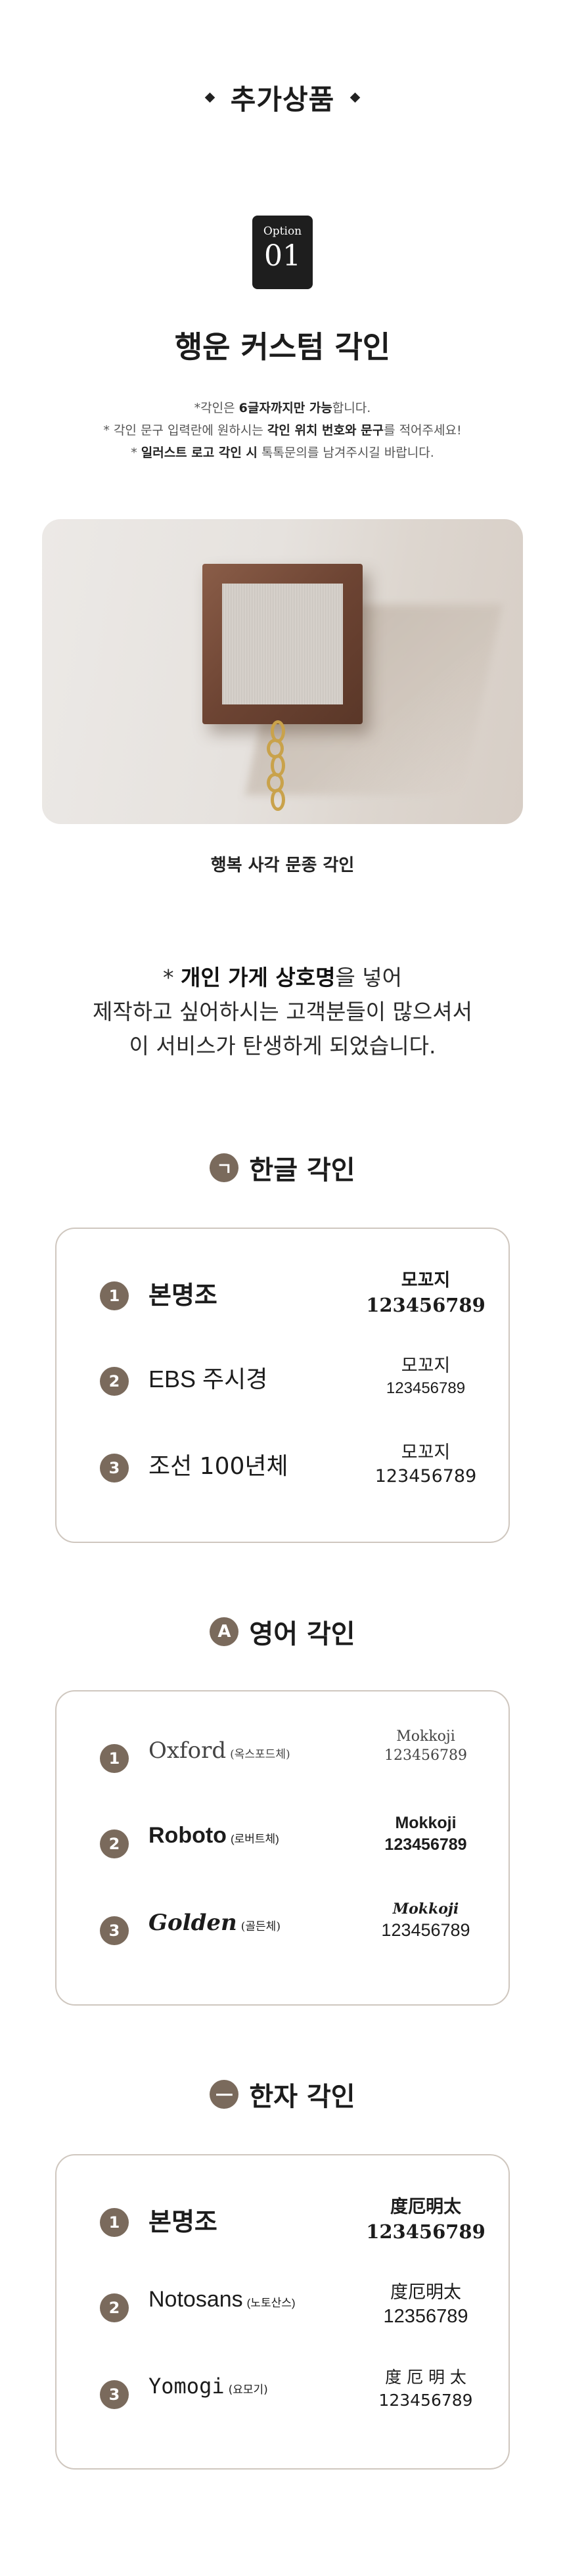 The image size is (565, 2576). I want to click on intro-line-2: 제작하고 싶어하시는 고객분들이 많으셔서, so click(282, 1012).